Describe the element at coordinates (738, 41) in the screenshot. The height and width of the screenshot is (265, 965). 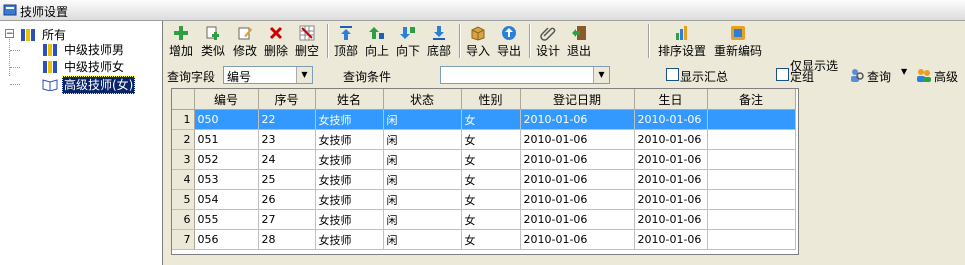
I see `recode-button: 重新编码` at that location.